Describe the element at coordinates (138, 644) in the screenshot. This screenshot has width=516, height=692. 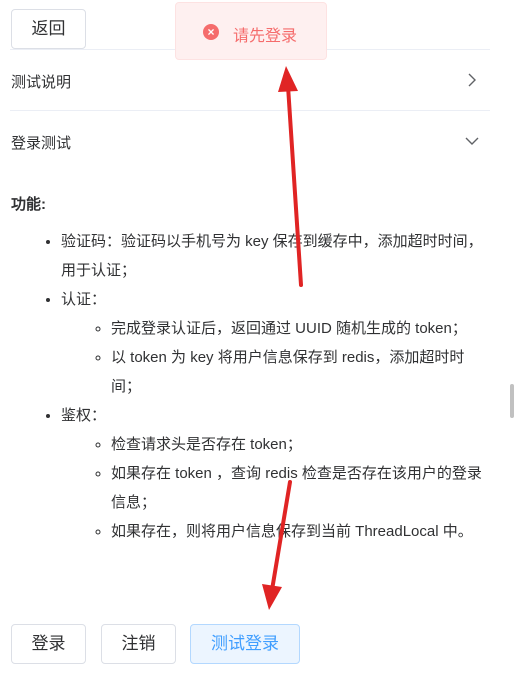
I see `logout-button: 注销` at that location.